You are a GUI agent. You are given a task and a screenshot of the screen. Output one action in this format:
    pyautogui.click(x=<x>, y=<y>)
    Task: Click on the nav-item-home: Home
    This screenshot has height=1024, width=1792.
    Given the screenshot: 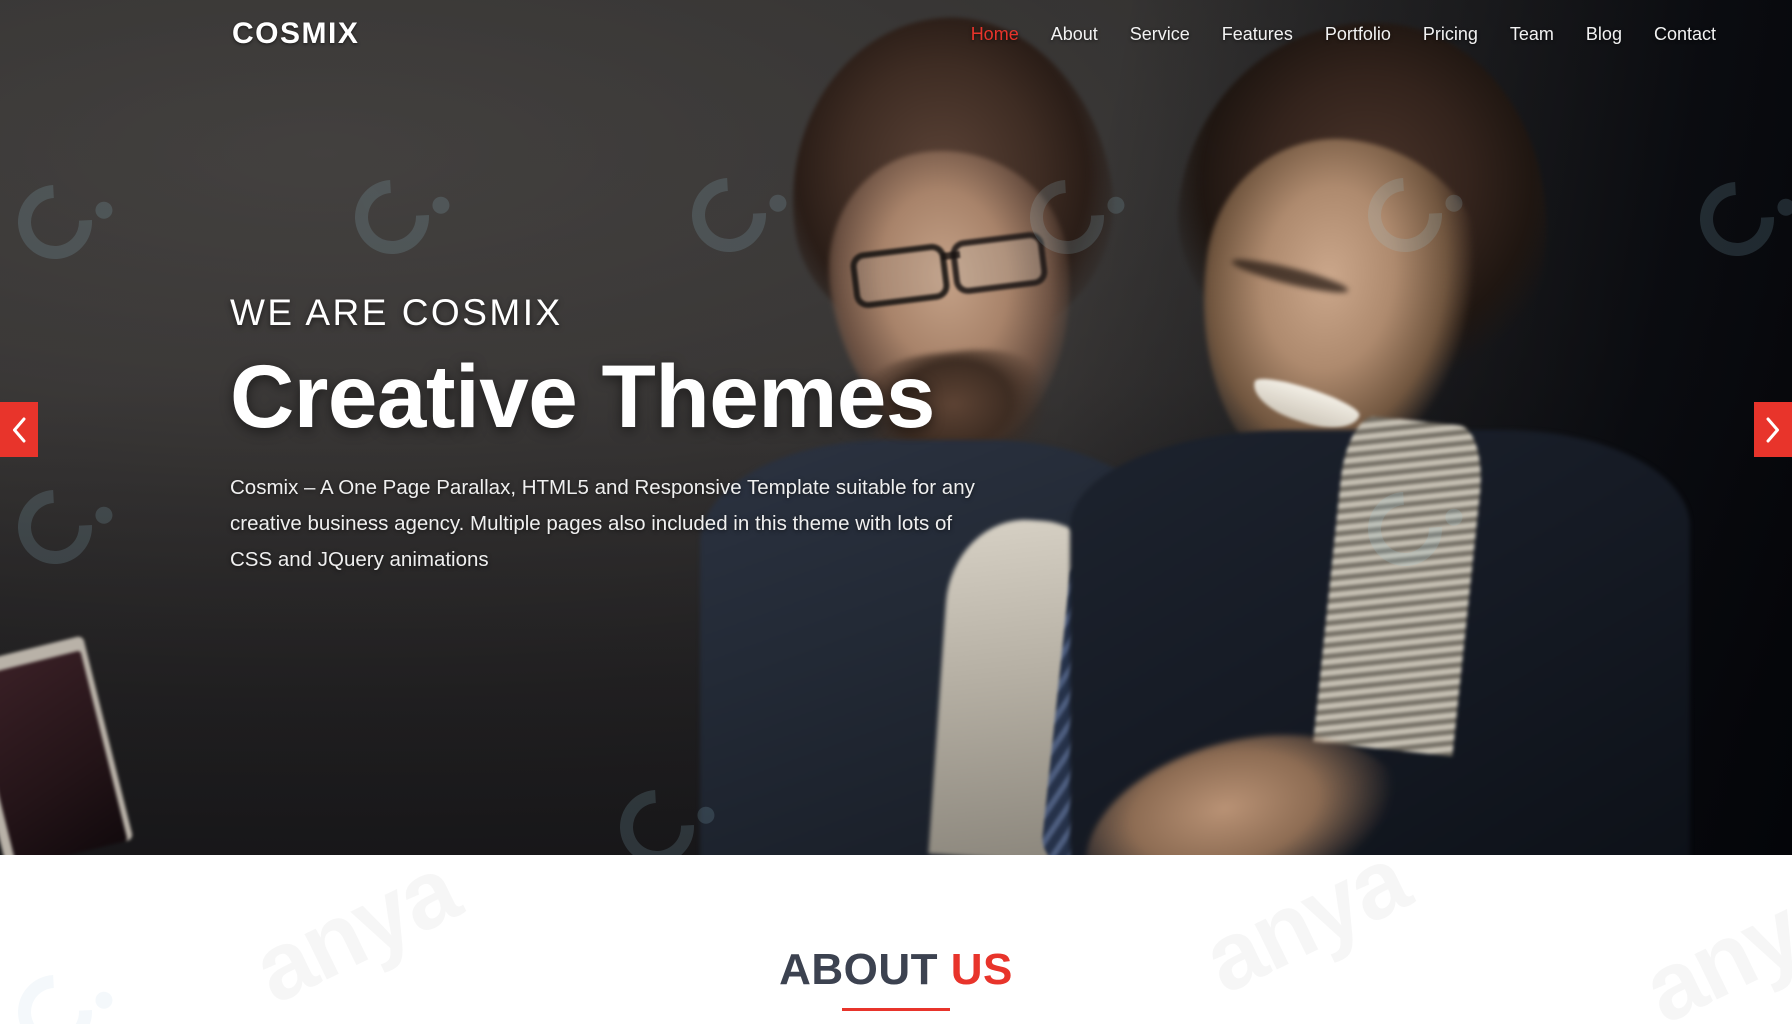 What is the action you would take?
    pyautogui.click(x=995, y=34)
    